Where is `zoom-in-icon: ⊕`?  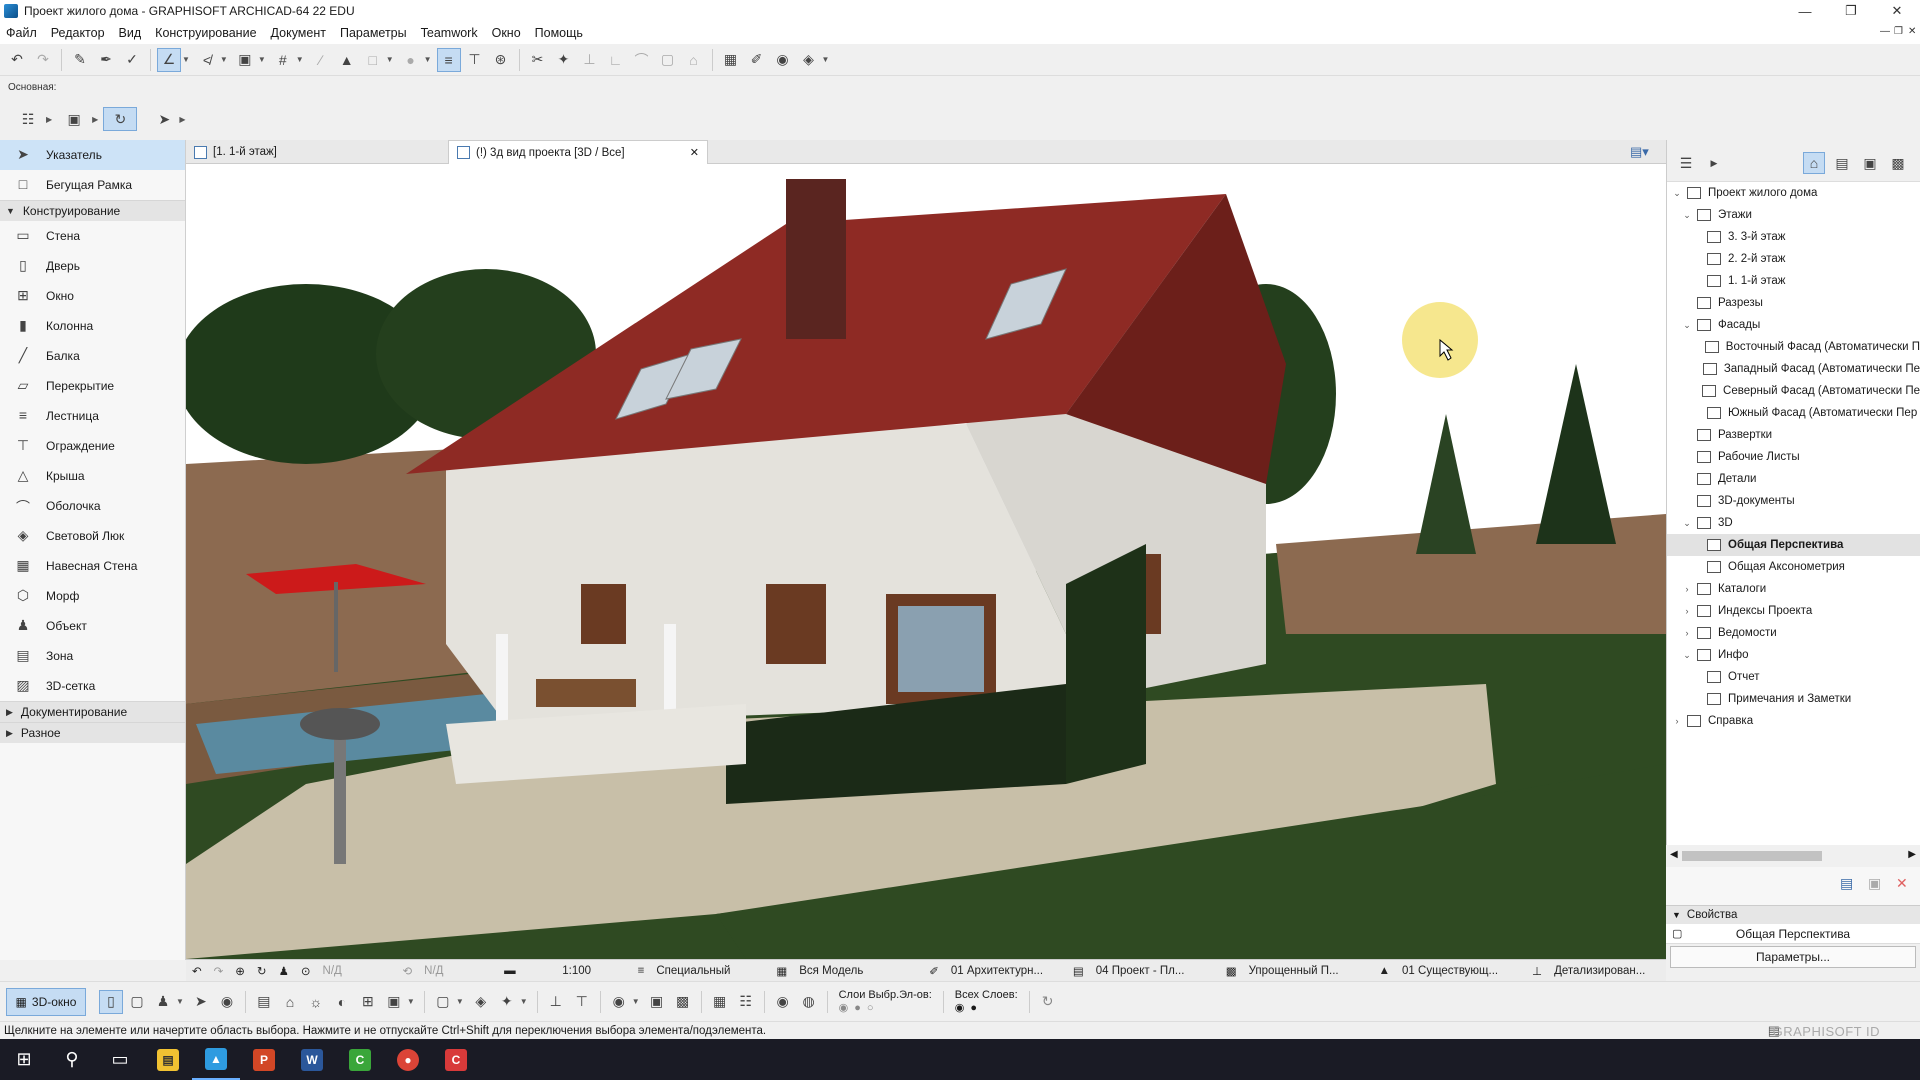
zoom-in-icon: ⊕ is located at coordinates (240, 971).